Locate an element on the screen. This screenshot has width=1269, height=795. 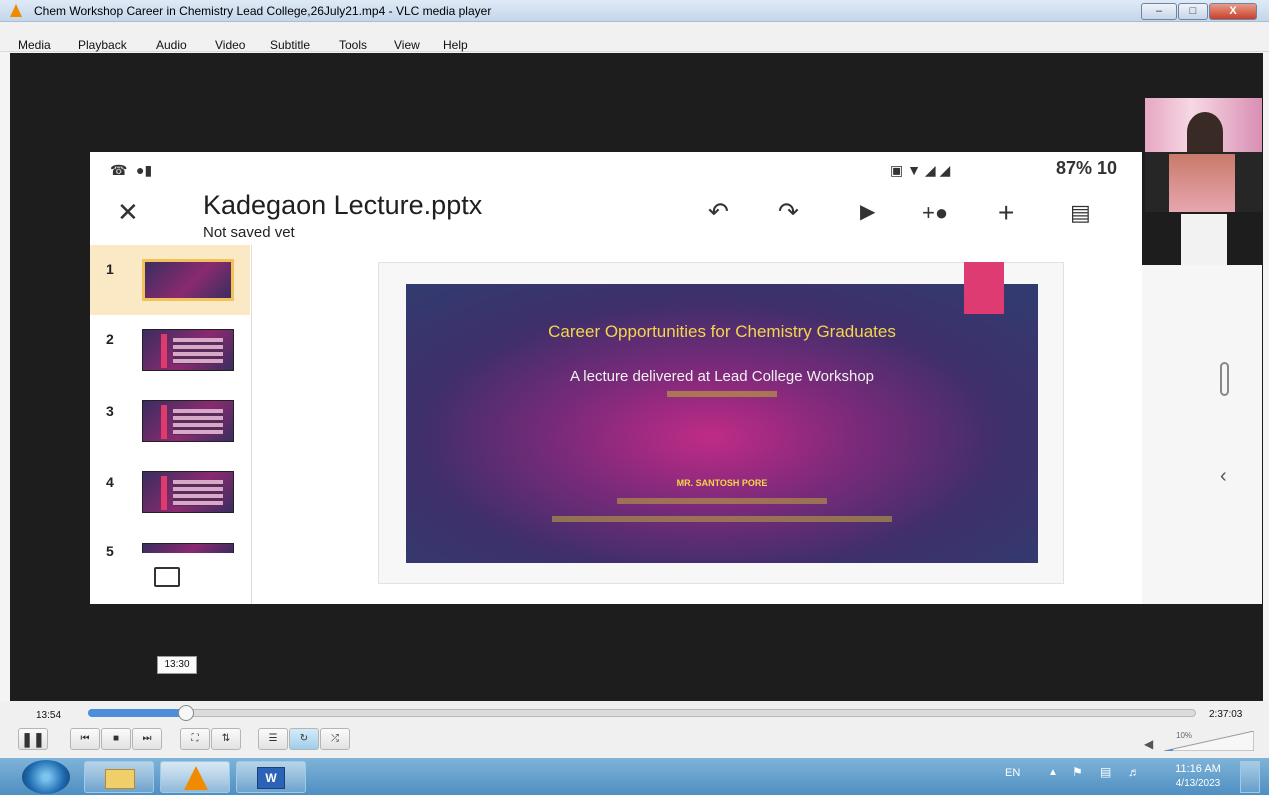
chevron-left-icon: ‹ is located at coordinates (1223, 476).